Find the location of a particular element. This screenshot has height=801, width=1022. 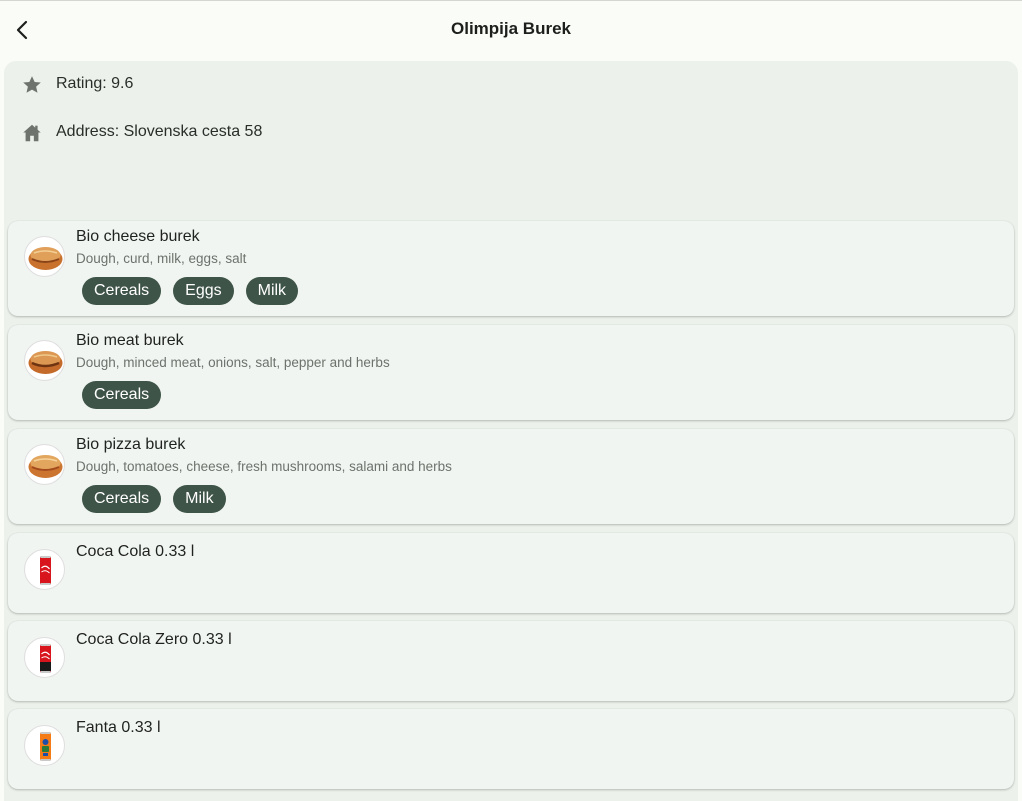

item-name: Coca Cola Zero 0.33 l is located at coordinates (154, 639).